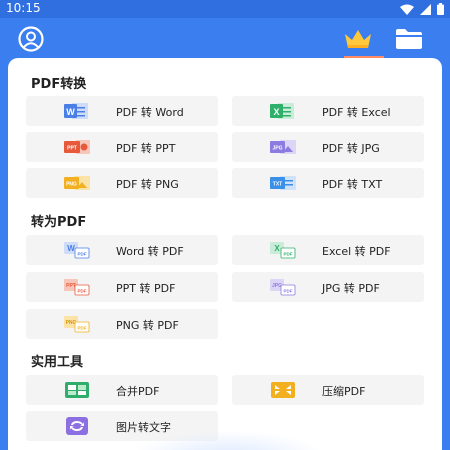 Image resolution: width=450 pixels, height=450 pixels. I want to click on item-label: 图片转文字, so click(143, 427).